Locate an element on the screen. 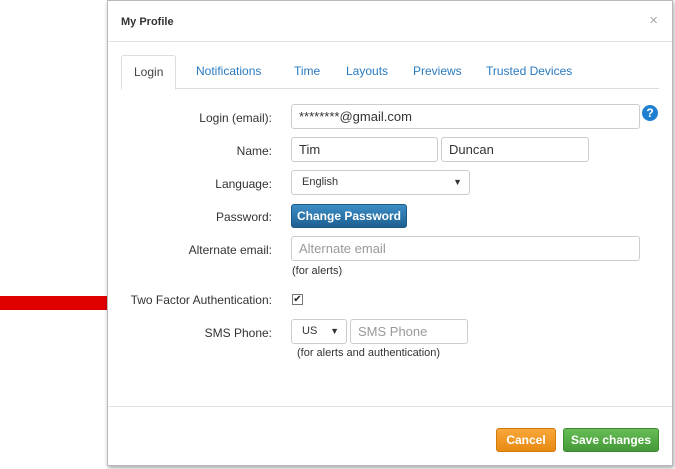 This screenshot has height=469, width=675. sms-phone-label: SMS Phone: is located at coordinates (238, 333).